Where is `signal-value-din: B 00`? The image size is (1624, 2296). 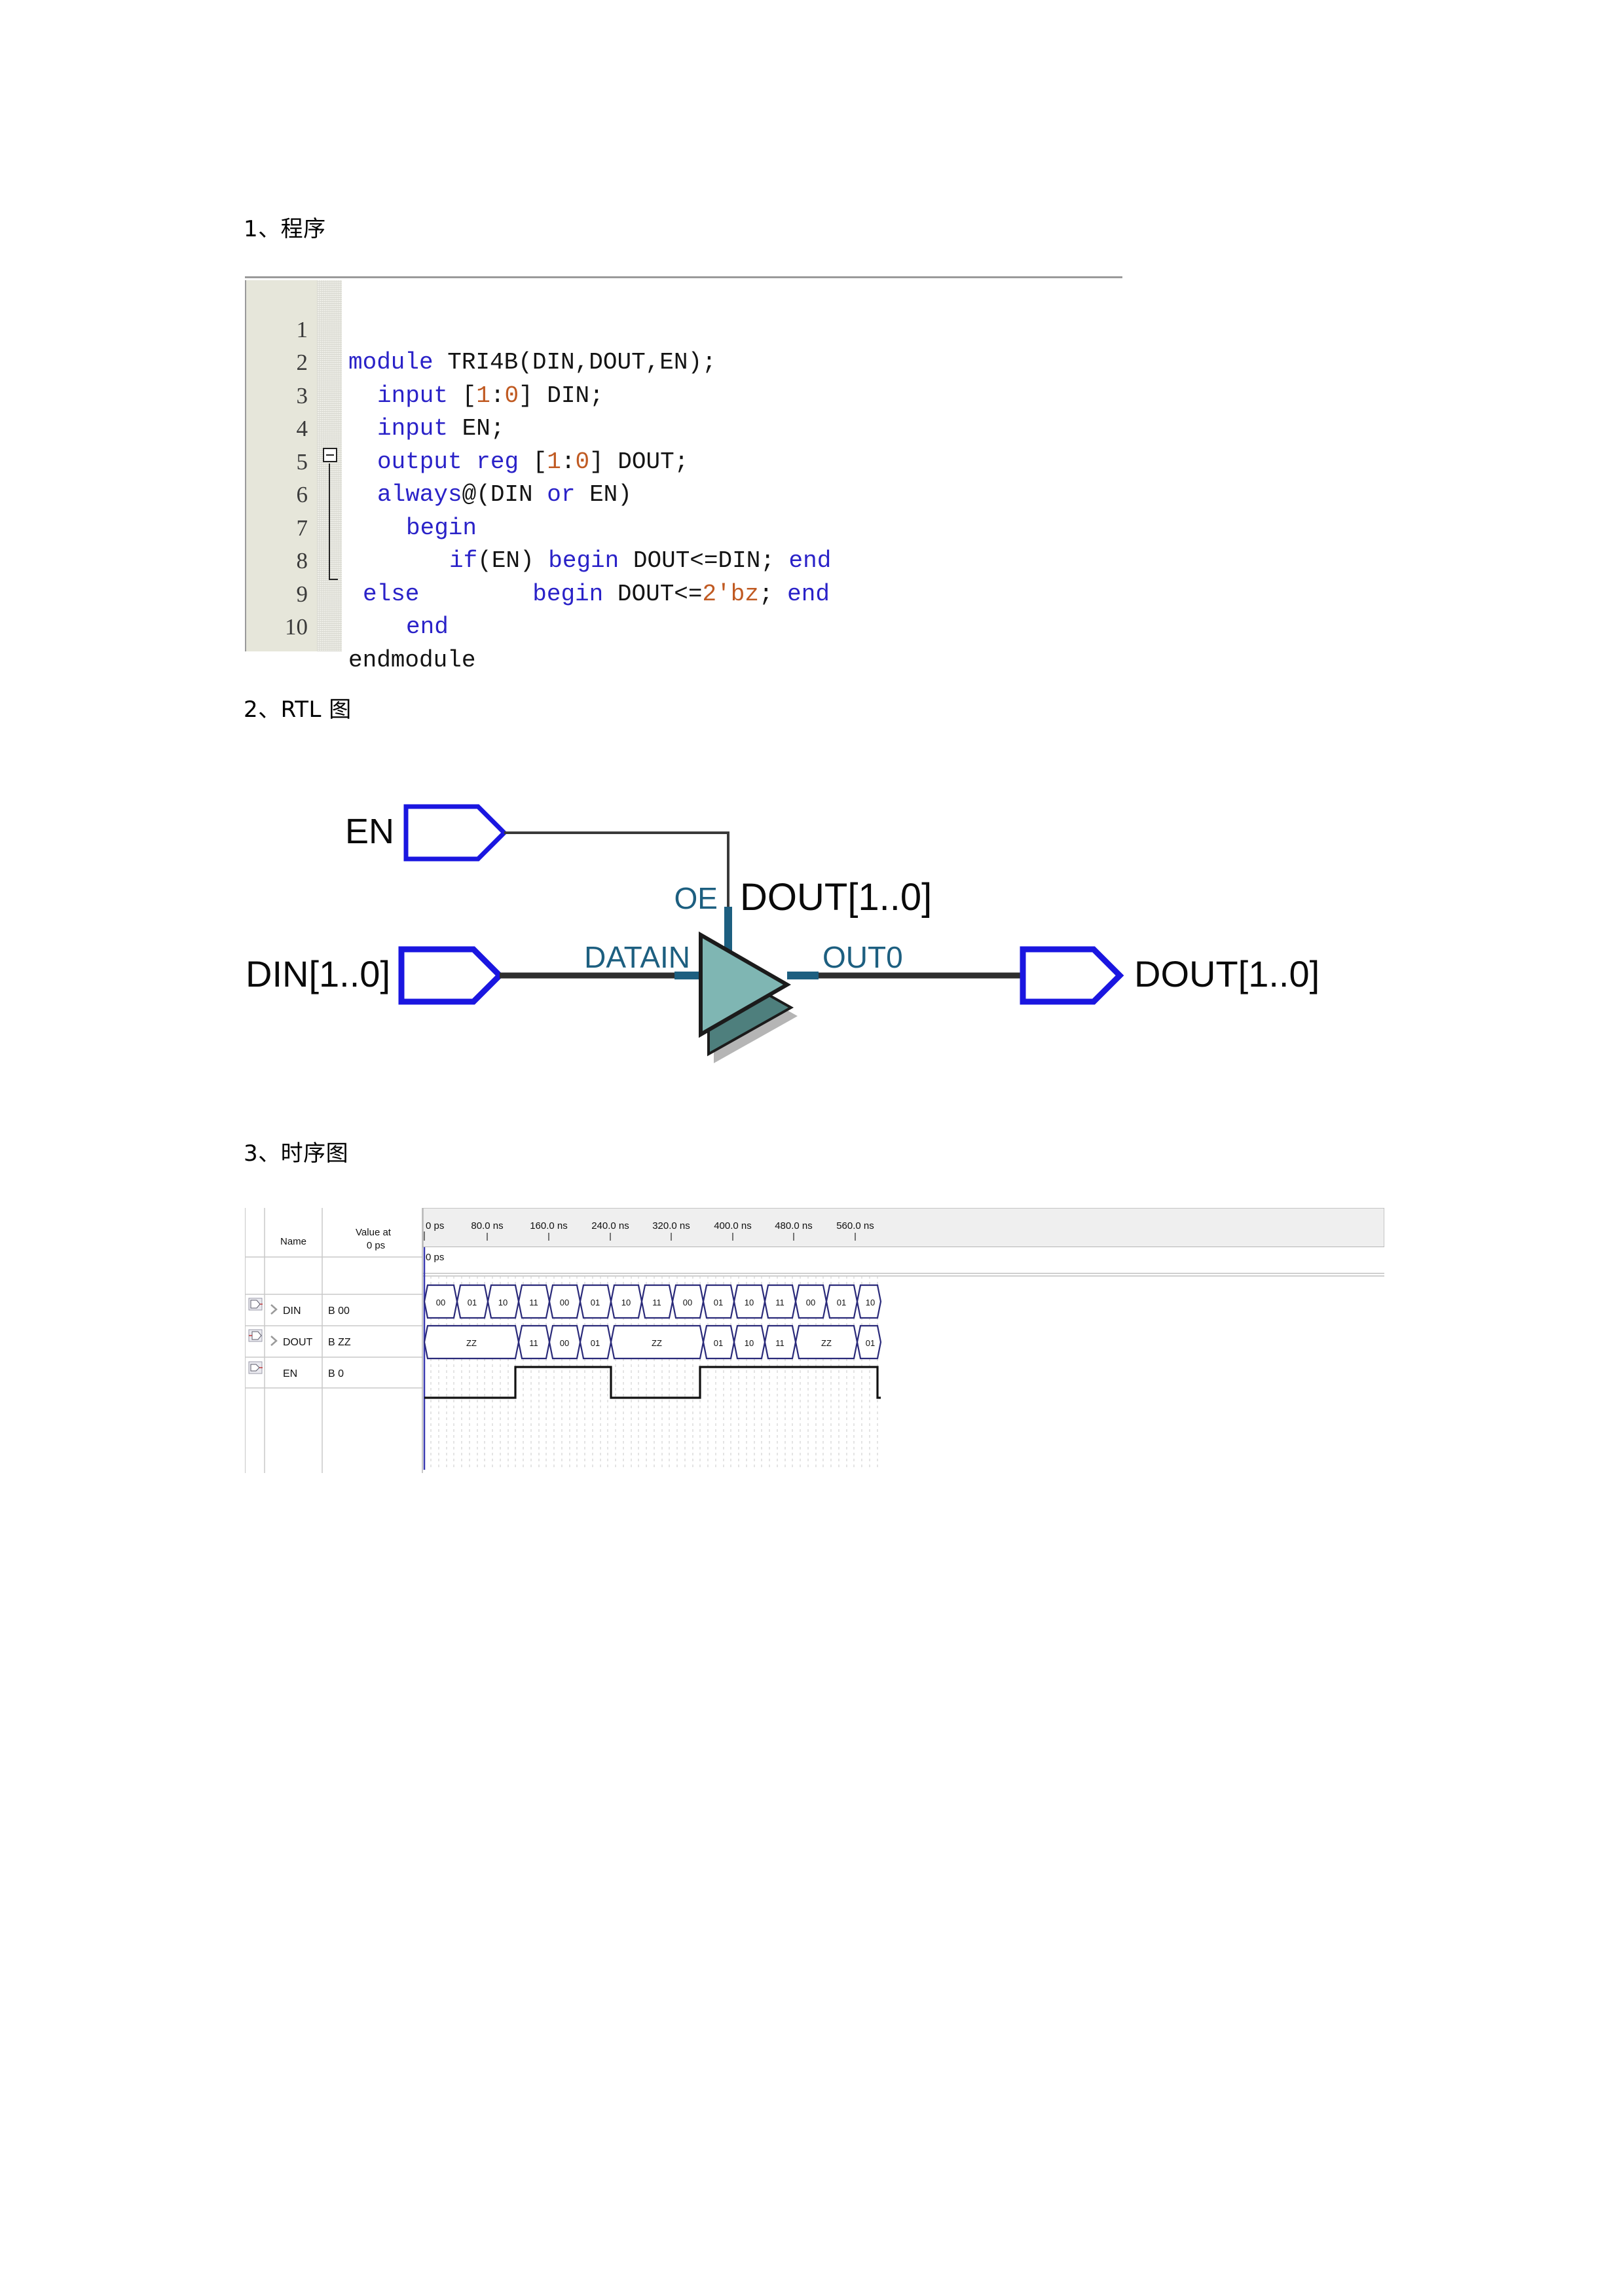
signal-value-din: B 00 is located at coordinates (339, 1311).